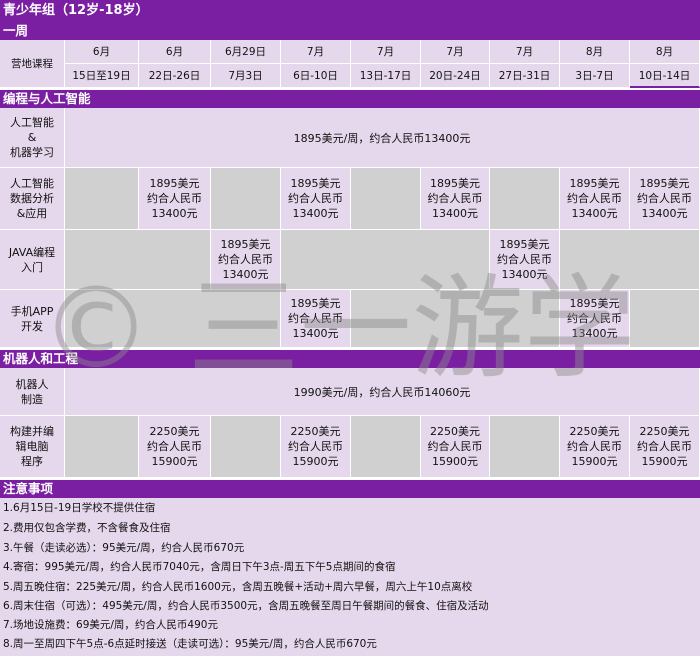 This screenshot has height=656, width=700. I want to click on course-label-computer: 构建并编 辑电脑 程序, so click(32, 447).